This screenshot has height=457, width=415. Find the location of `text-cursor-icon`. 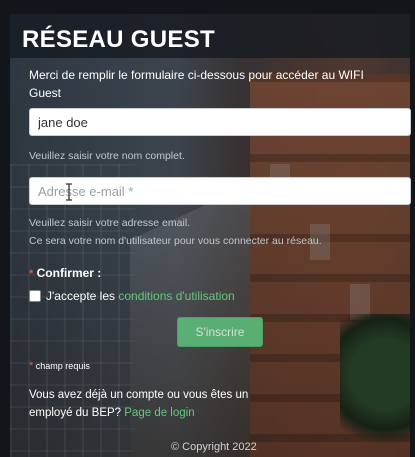

text-cursor-icon is located at coordinates (69, 192).